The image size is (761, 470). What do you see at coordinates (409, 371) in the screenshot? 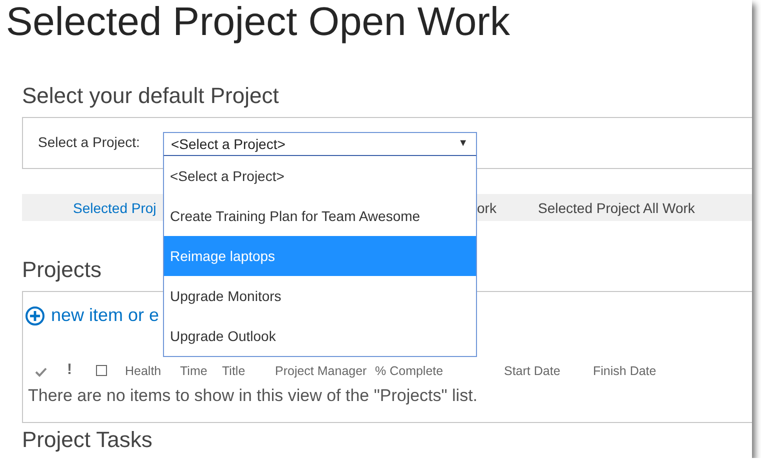
I see `column-header: % Complete` at bounding box center [409, 371].